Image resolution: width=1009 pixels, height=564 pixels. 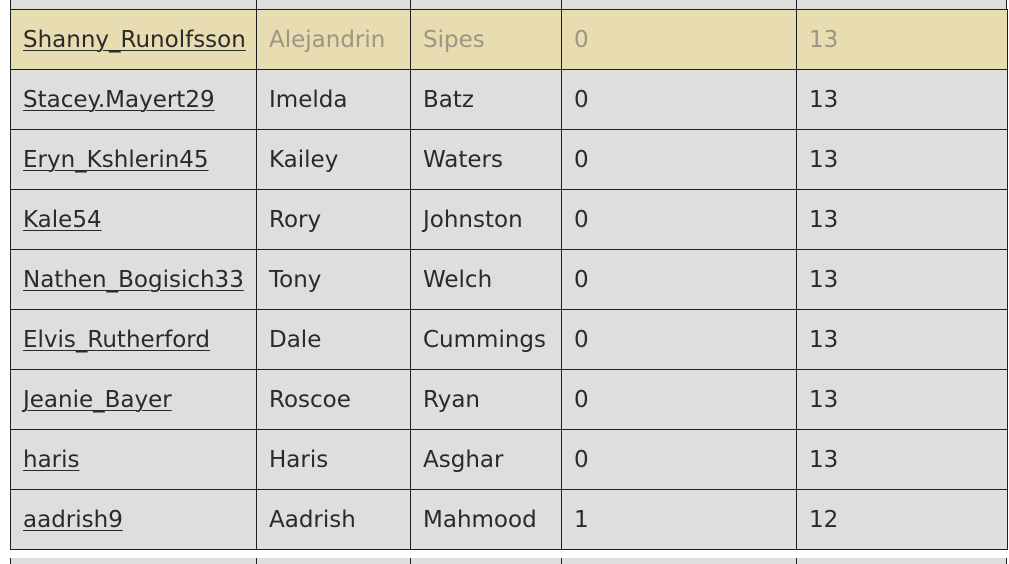 I want to click on username-cell: Stacey.Mayert29, so click(x=133, y=99).